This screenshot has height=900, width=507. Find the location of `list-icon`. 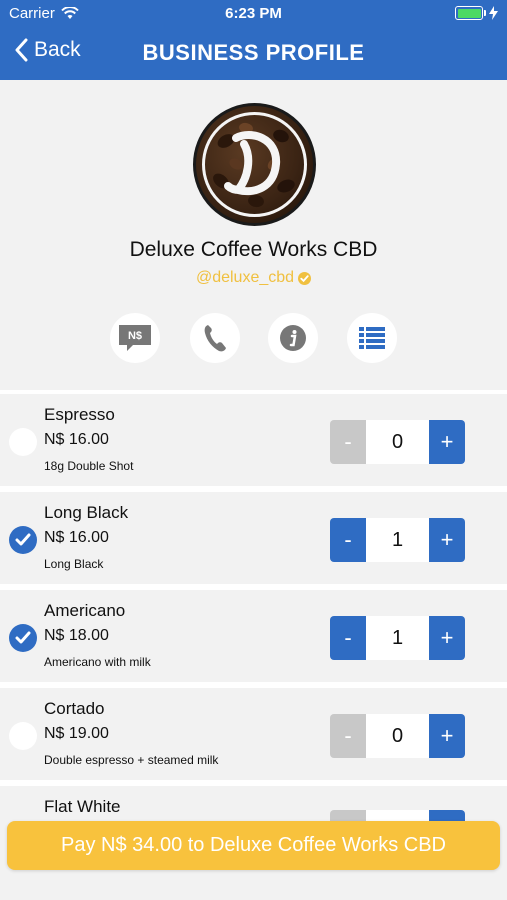

list-icon is located at coordinates (372, 338).